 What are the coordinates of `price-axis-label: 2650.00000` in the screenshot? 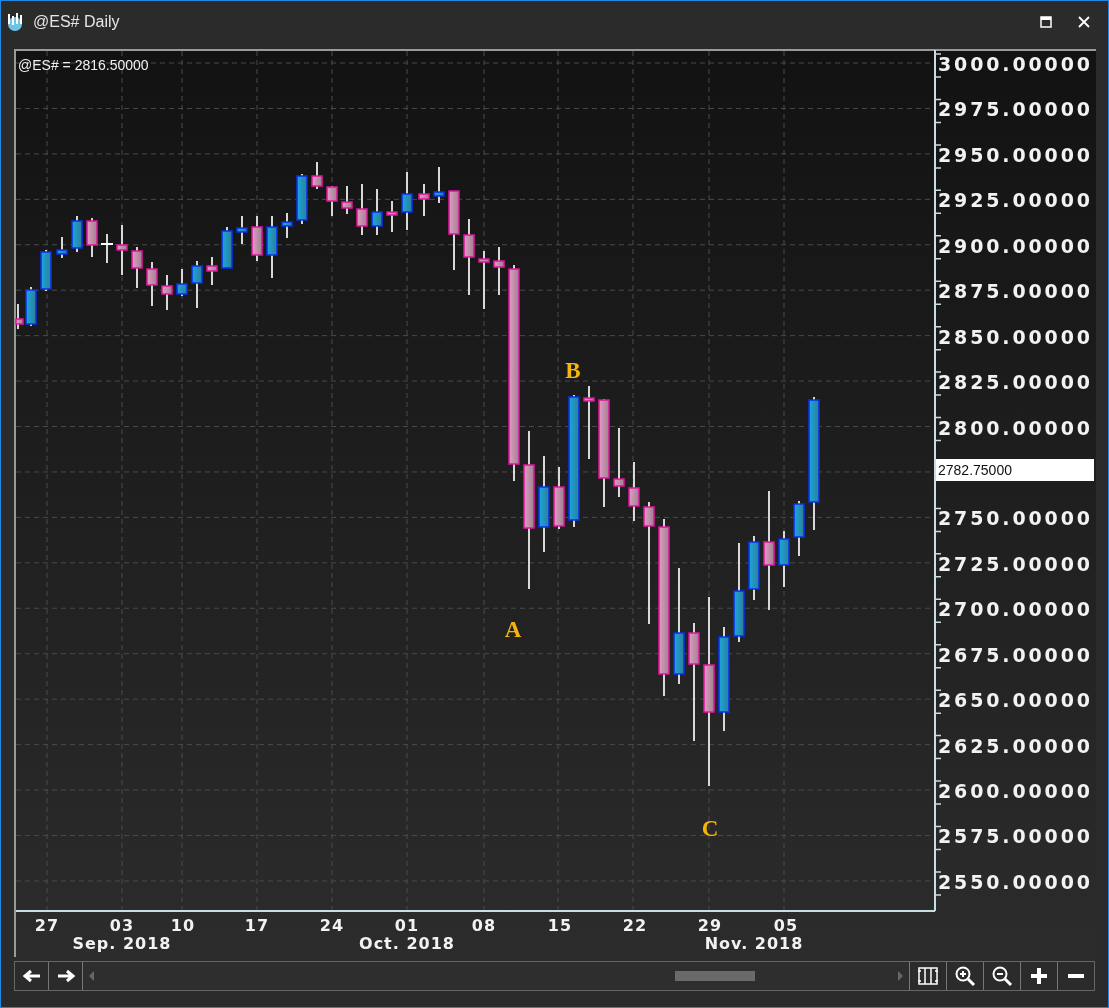 It's located at (1014, 700).